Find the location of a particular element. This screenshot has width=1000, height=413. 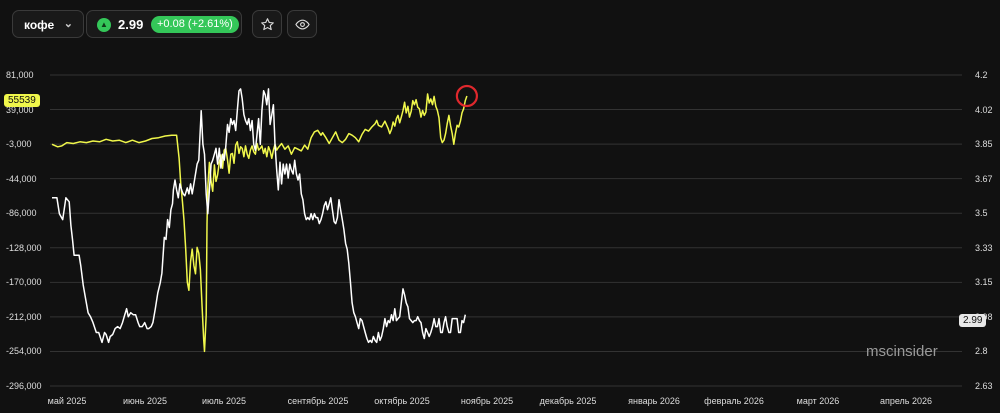

right-last-value-tag: 2.99 is located at coordinates (973, 320).